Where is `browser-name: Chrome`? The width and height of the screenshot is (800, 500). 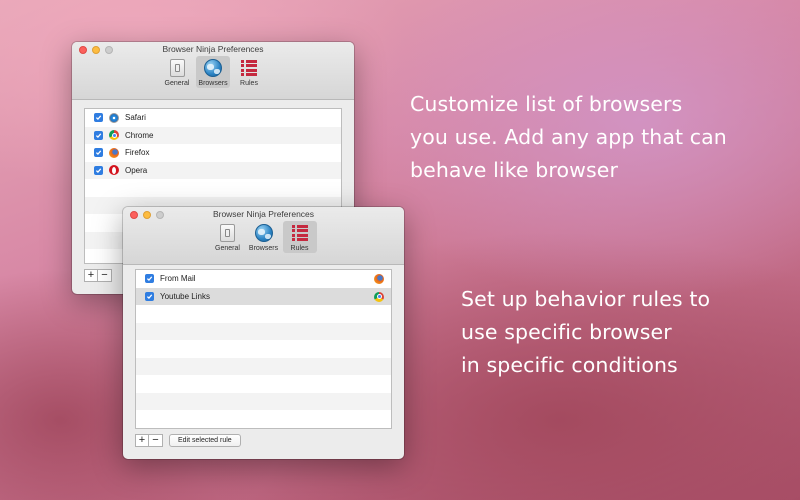 browser-name: Chrome is located at coordinates (139, 135).